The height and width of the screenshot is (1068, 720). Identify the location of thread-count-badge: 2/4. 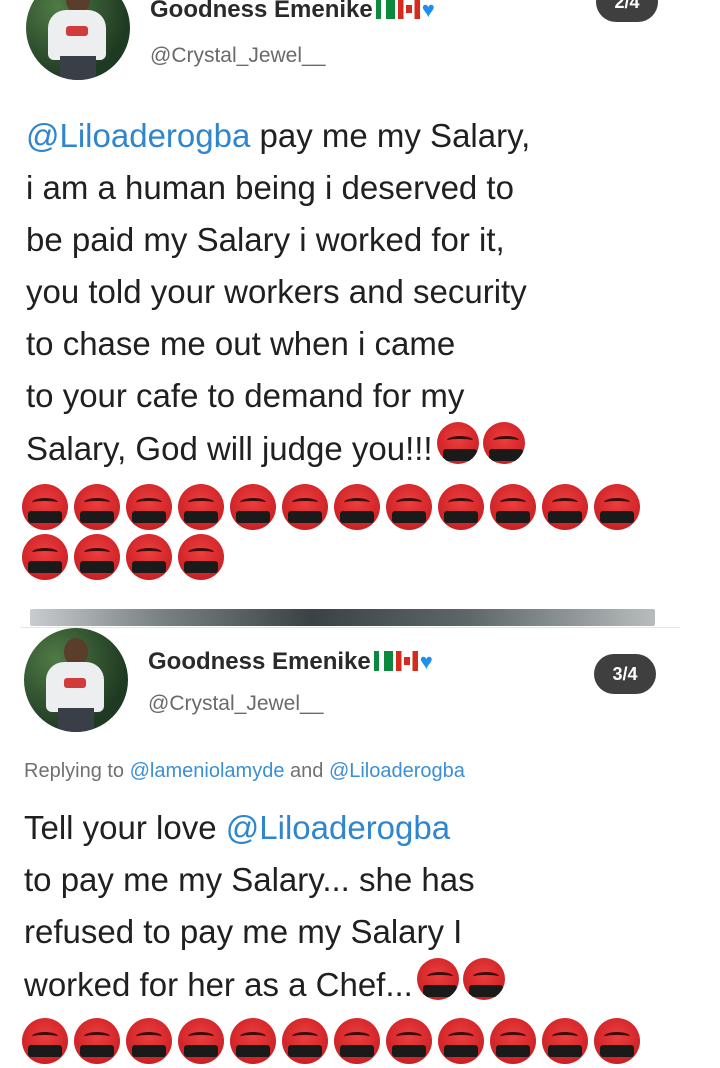
(627, 11).